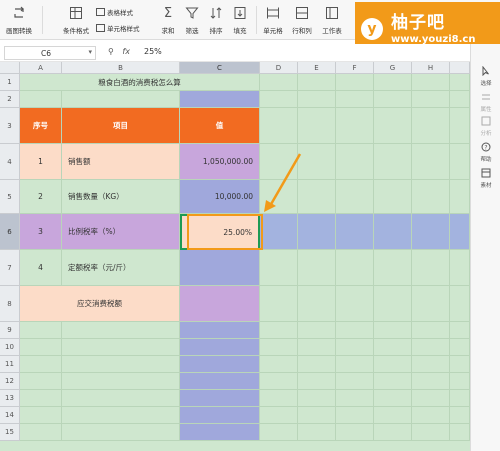 Image resolution: width=500 pixels, height=451 pixels. Describe the element at coordinates (126, 51) in the screenshot. I see `fx-icon: fx` at that location.